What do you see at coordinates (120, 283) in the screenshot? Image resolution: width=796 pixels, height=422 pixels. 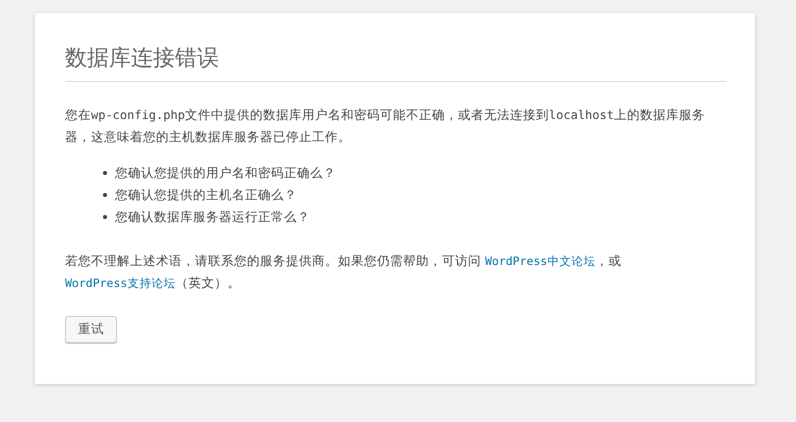 I see `forum-link: WordPress支持论坛` at bounding box center [120, 283].